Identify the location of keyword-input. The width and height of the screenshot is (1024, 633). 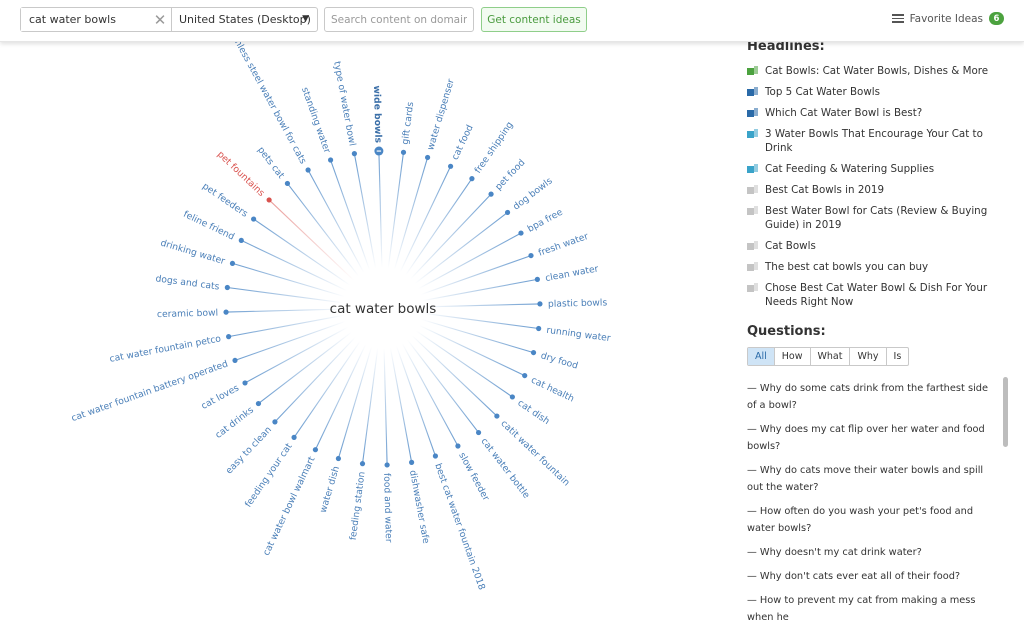
(85, 19).